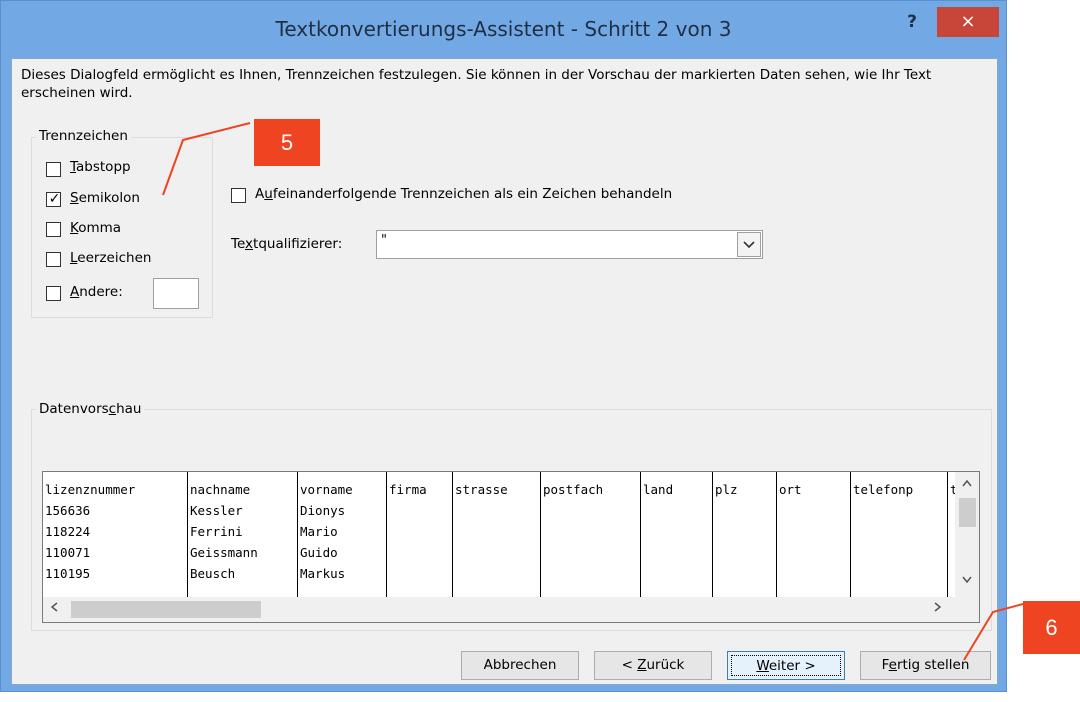 The height and width of the screenshot is (702, 1080). I want to click on callout-step-5: 5, so click(287, 142).